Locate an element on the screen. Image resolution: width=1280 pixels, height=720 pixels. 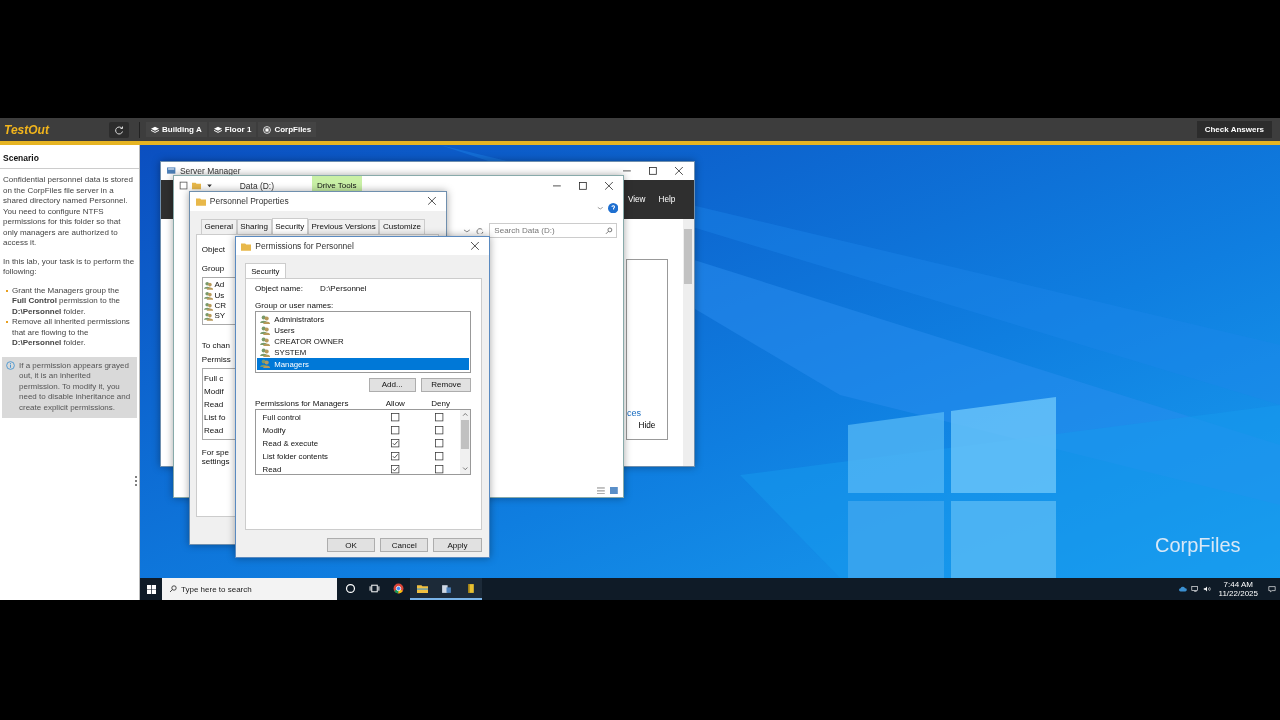
window-title: Permissions for Personnel is located at coordinates (304, 246).